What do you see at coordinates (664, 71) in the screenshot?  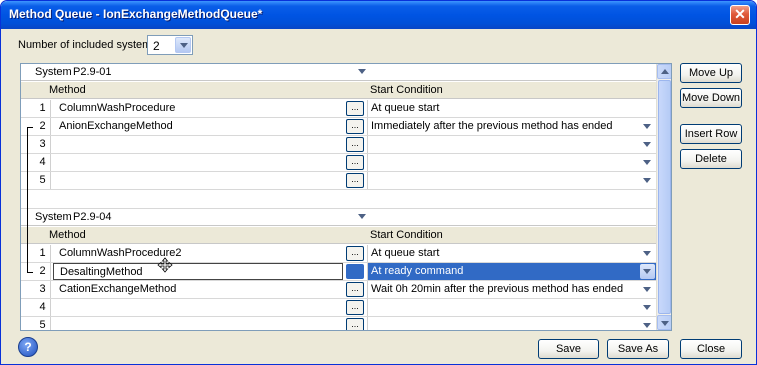 I see `scroll-up-button` at bounding box center [664, 71].